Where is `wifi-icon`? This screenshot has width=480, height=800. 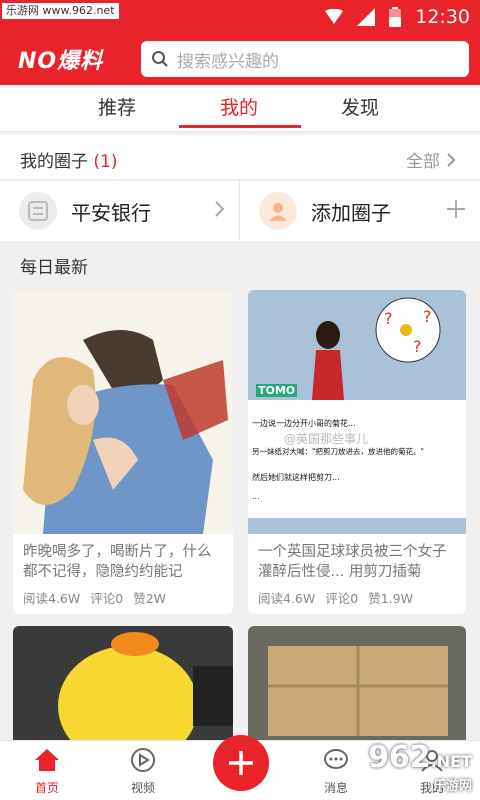
wifi-icon is located at coordinates (334, 16).